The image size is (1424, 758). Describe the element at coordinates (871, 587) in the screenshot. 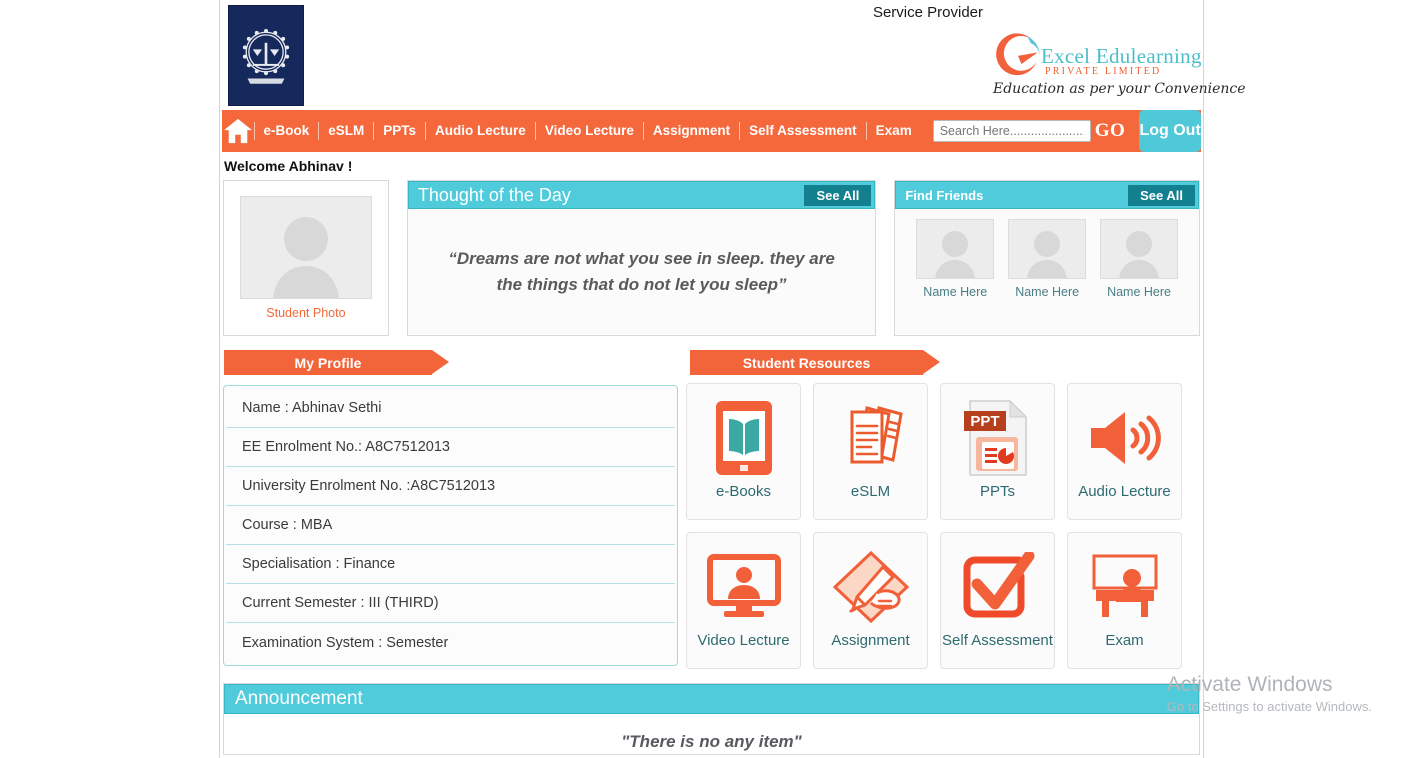

I see `hand-pencil-icon` at that location.